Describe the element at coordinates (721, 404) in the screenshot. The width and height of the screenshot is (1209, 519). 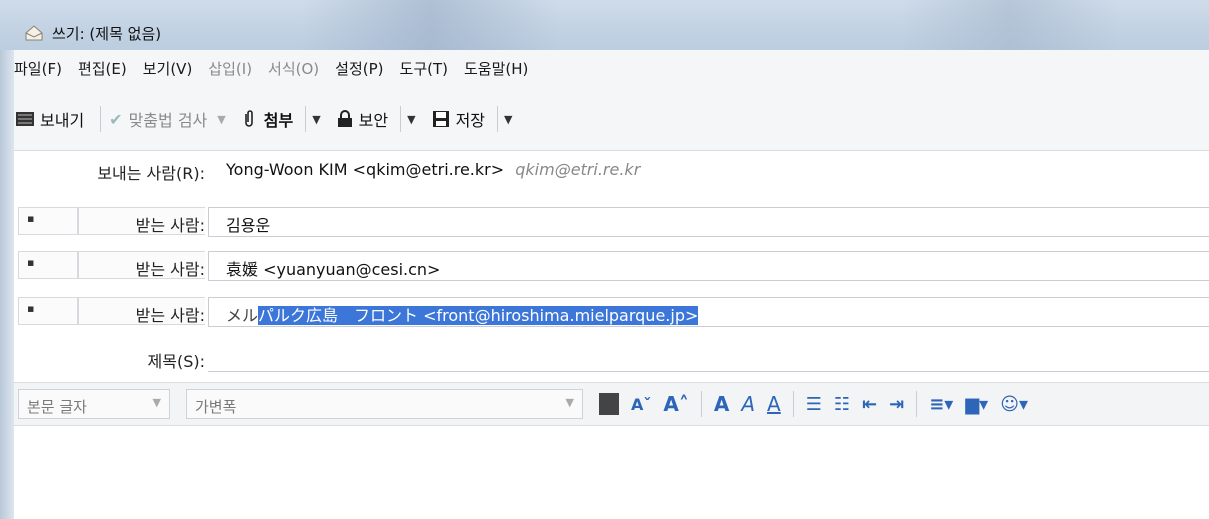
I see `bold-icon: A` at that location.